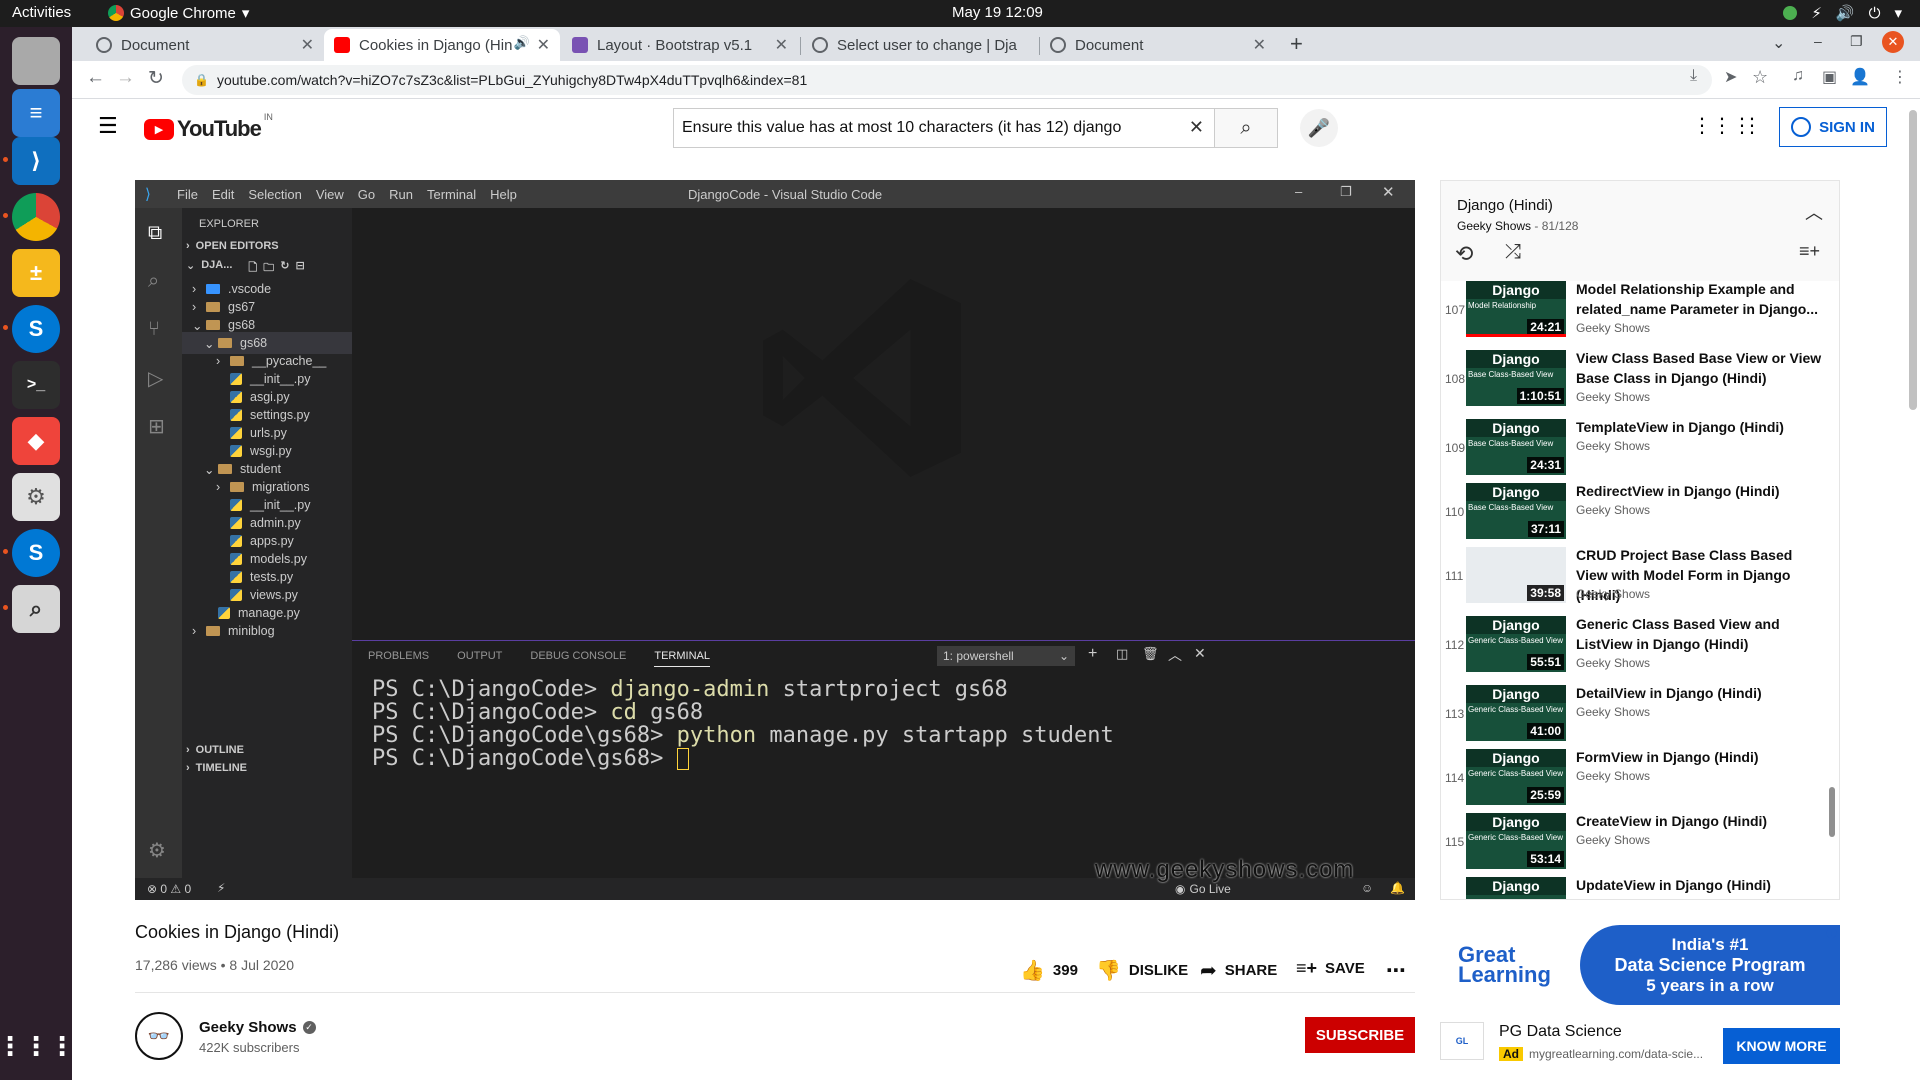 This screenshot has height=1080, width=1920. What do you see at coordinates (479, 658) in the screenshot?
I see `panel-tab-output: OUTPUT` at bounding box center [479, 658].